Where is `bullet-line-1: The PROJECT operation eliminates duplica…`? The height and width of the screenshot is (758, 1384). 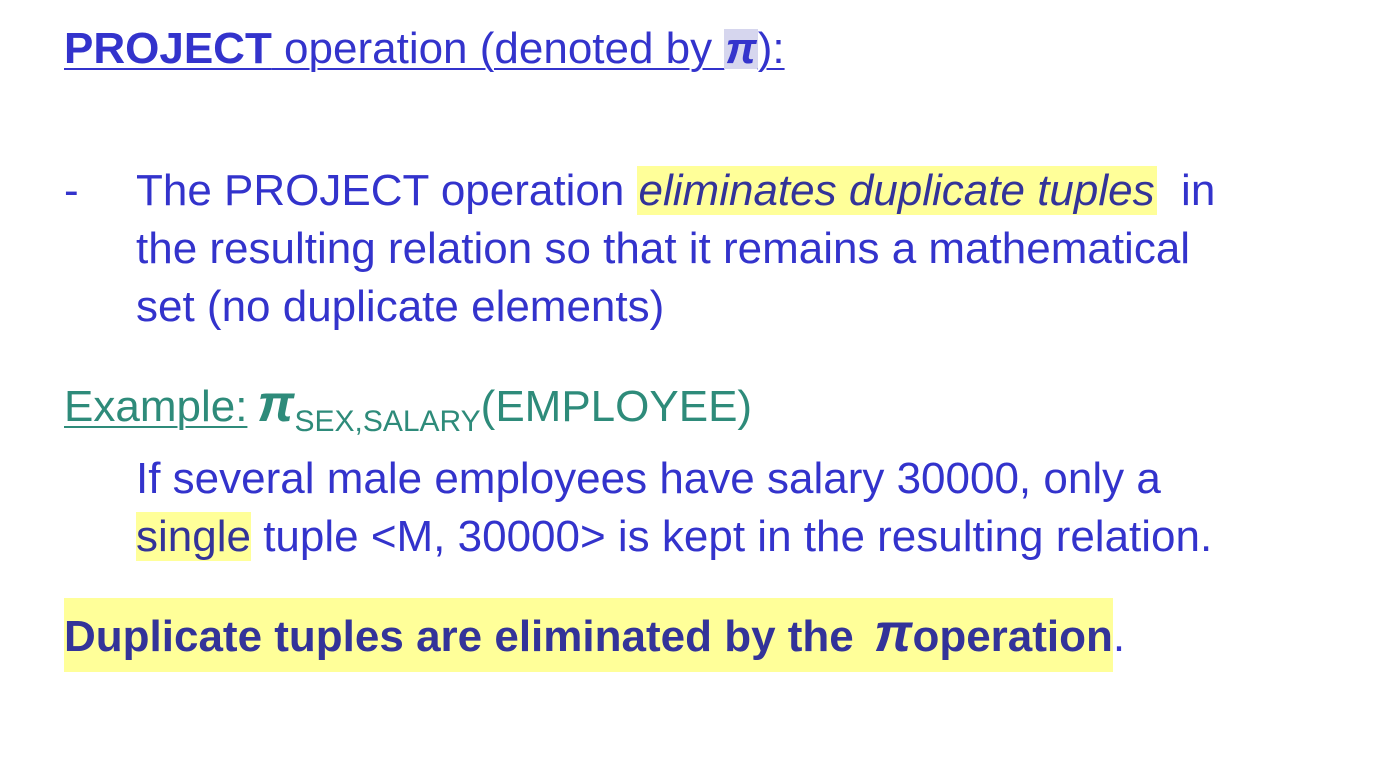 bullet-line-1: The PROJECT operation eliminates duplica… is located at coordinates (736, 191).